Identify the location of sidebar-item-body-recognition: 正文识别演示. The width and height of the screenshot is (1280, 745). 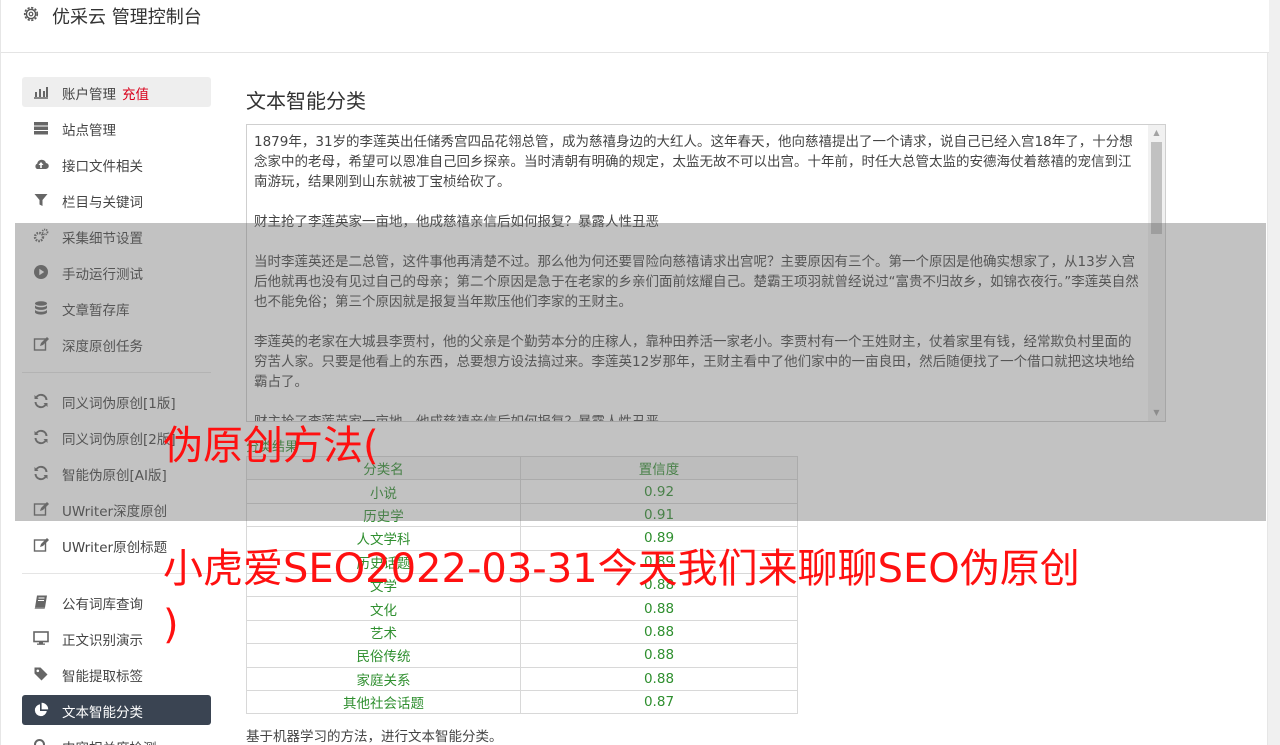
(116, 638).